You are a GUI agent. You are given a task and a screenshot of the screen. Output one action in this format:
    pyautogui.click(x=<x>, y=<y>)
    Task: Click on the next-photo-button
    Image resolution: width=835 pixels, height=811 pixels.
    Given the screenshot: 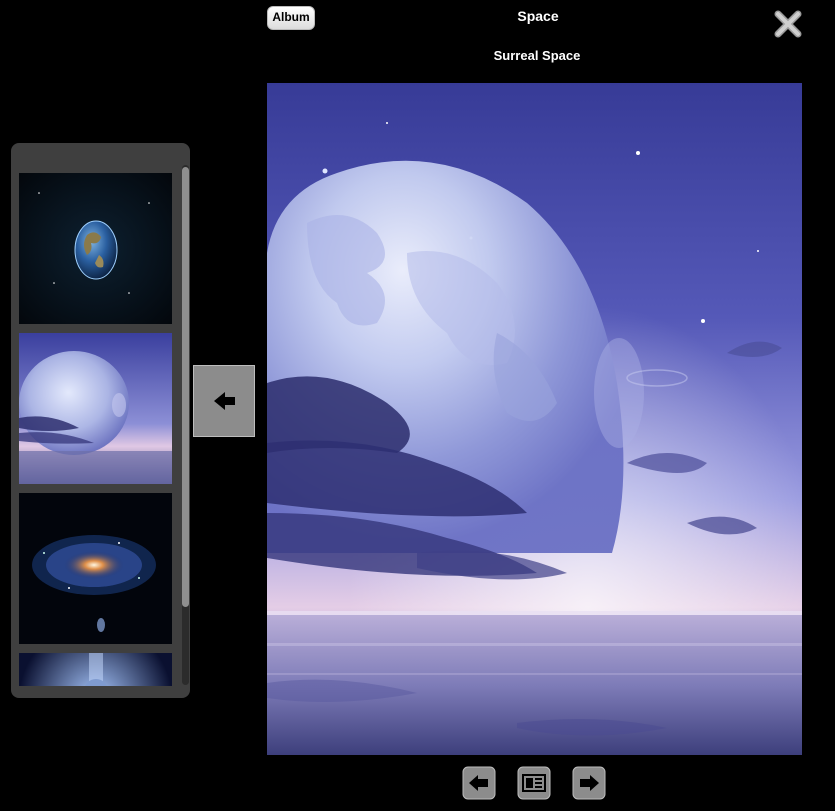 What is the action you would take?
    pyautogui.click(x=589, y=783)
    